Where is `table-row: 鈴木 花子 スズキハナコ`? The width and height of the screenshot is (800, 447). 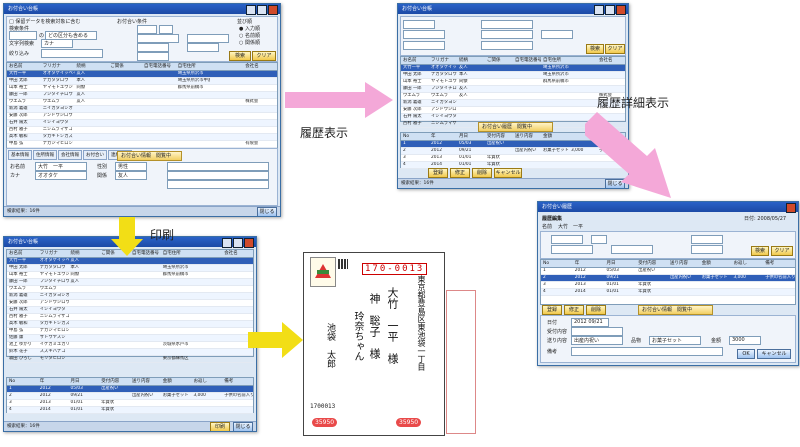
table-row: 鈴木 花子 スズキハナコ is located at coordinates (130, 352).